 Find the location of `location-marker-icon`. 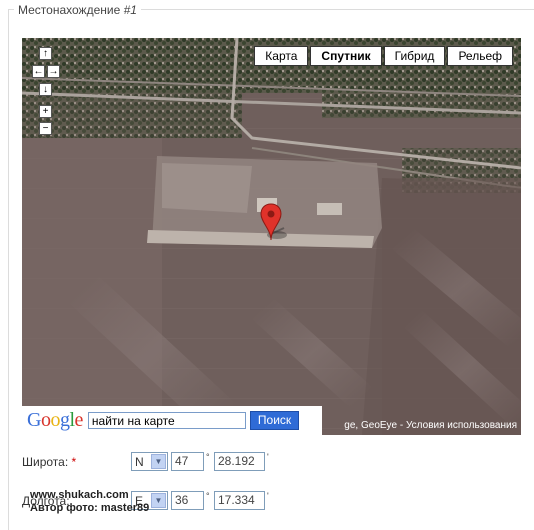

location-marker-icon is located at coordinates (271, 222).